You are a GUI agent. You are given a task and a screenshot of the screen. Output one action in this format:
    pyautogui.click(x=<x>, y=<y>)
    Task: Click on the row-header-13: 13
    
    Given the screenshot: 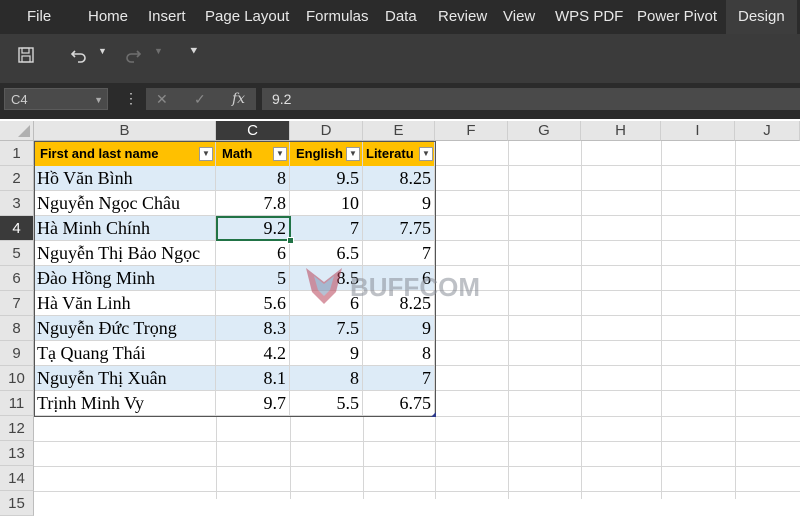 What is the action you would take?
    pyautogui.click(x=17, y=453)
    